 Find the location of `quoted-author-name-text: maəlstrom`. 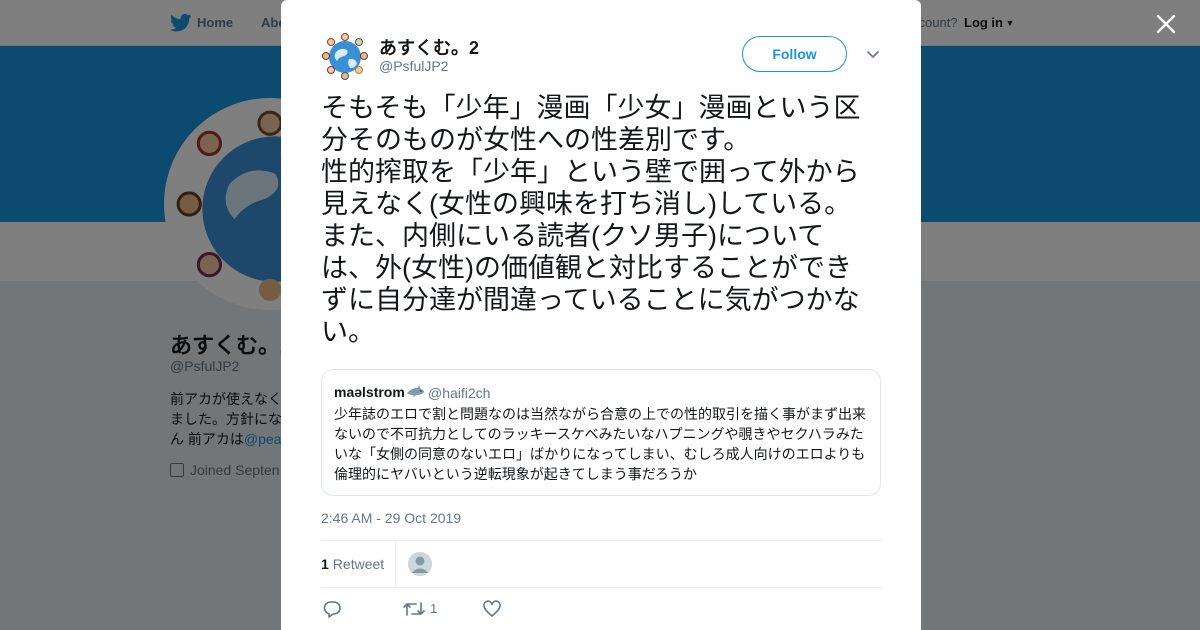

quoted-author-name-text: maəlstrom is located at coordinates (369, 392).